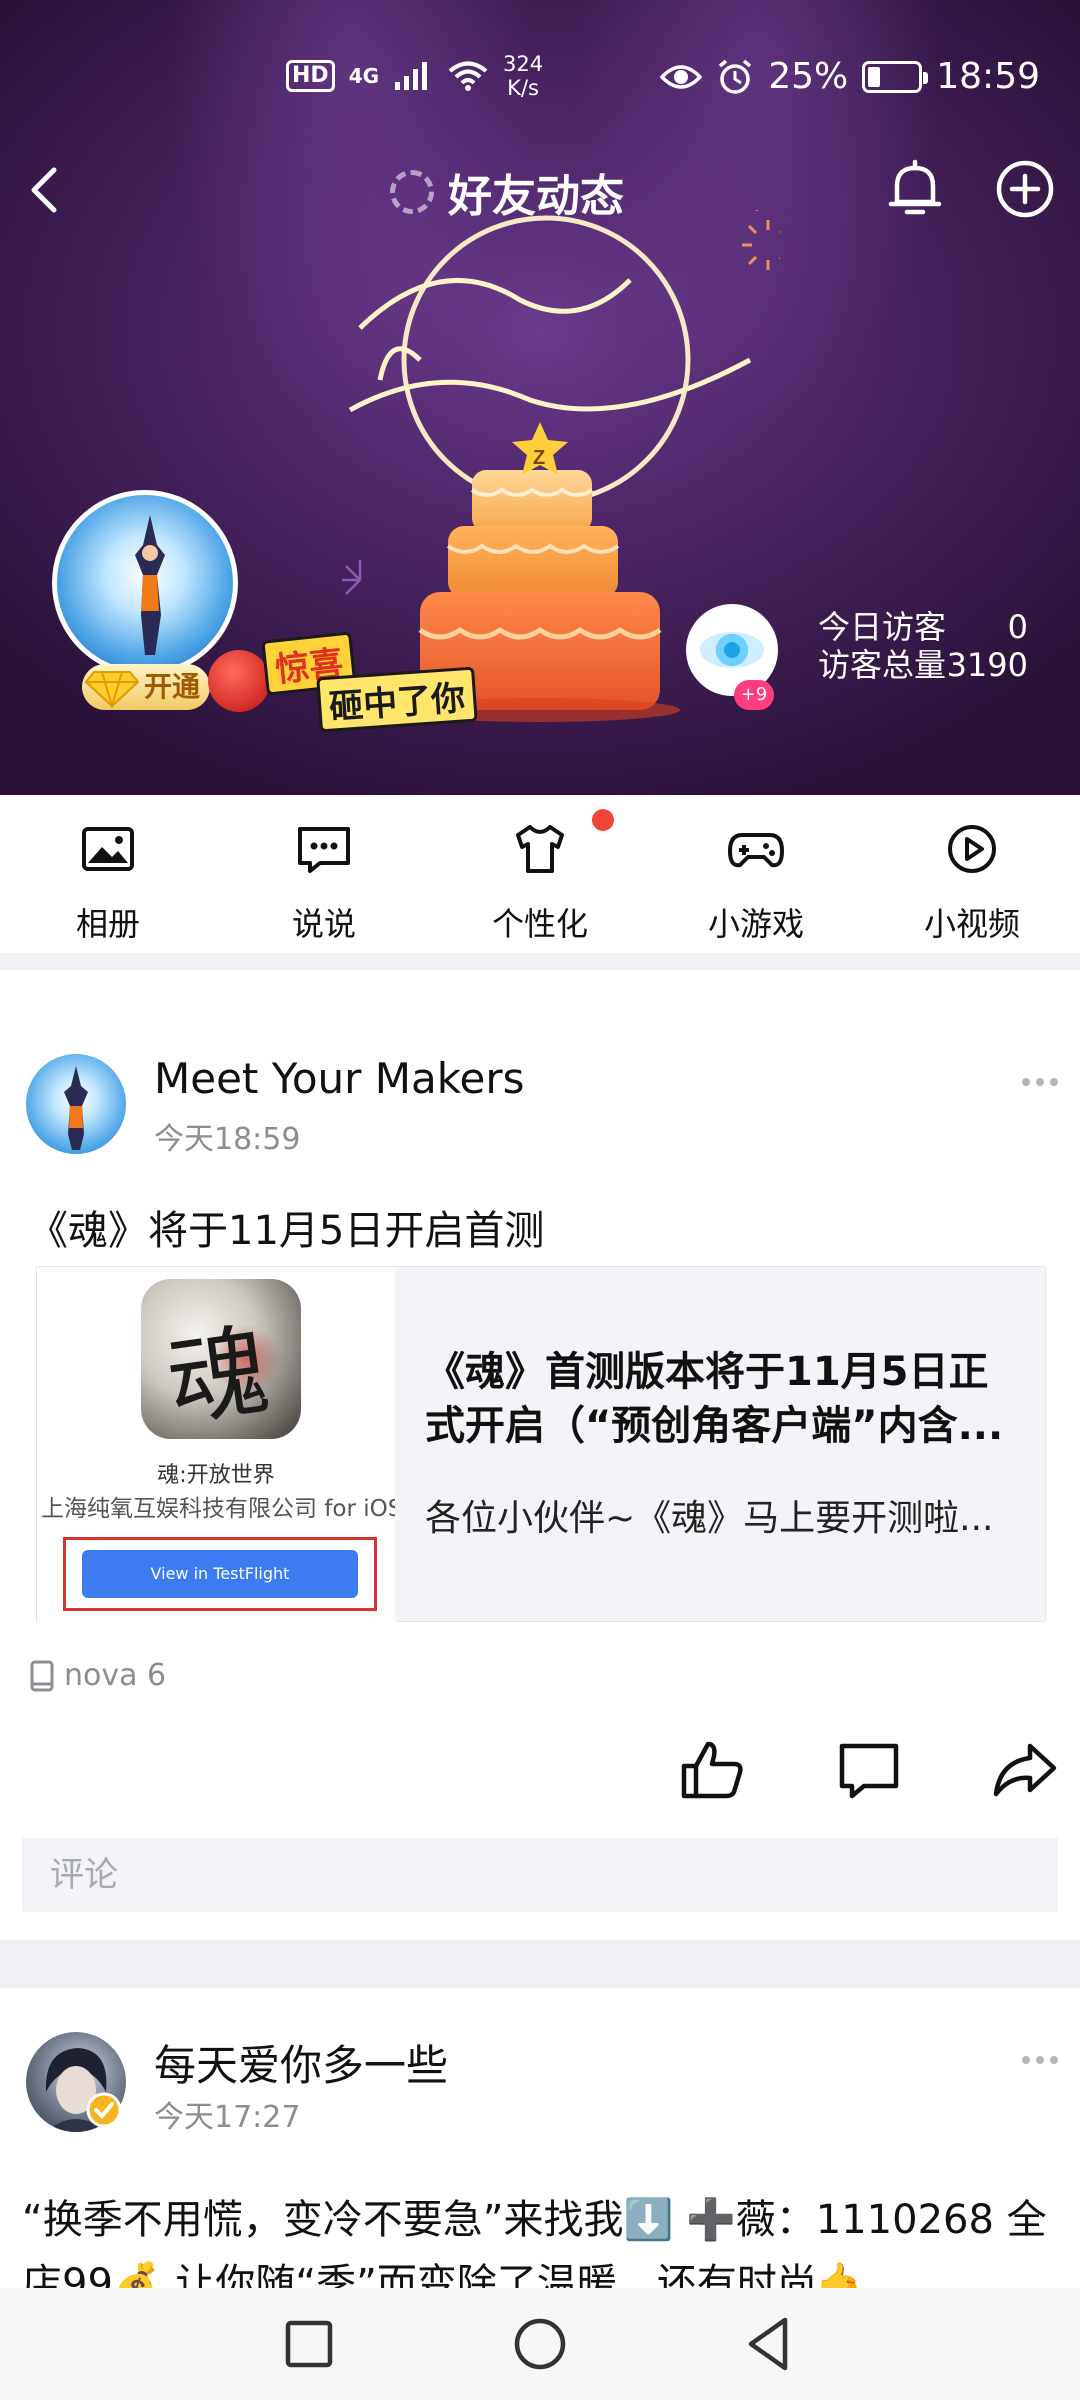  What do you see at coordinates (713, 1770) in the screenshot?
I see `like-icon` at bounding box center [713, 1770].